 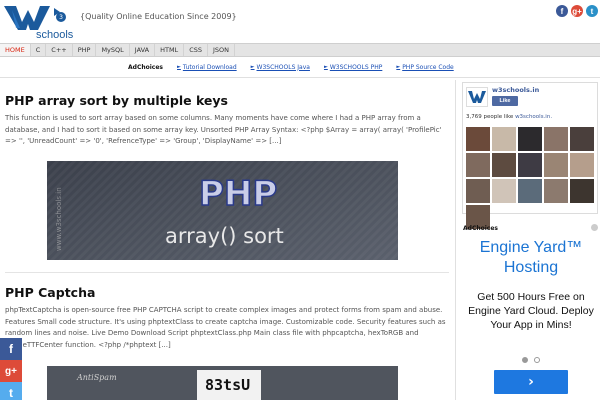 What do you see at coordinates (222, 50) in the screenshot?
I see `nav-item-json: JSON` at bounding box center [222, 50].